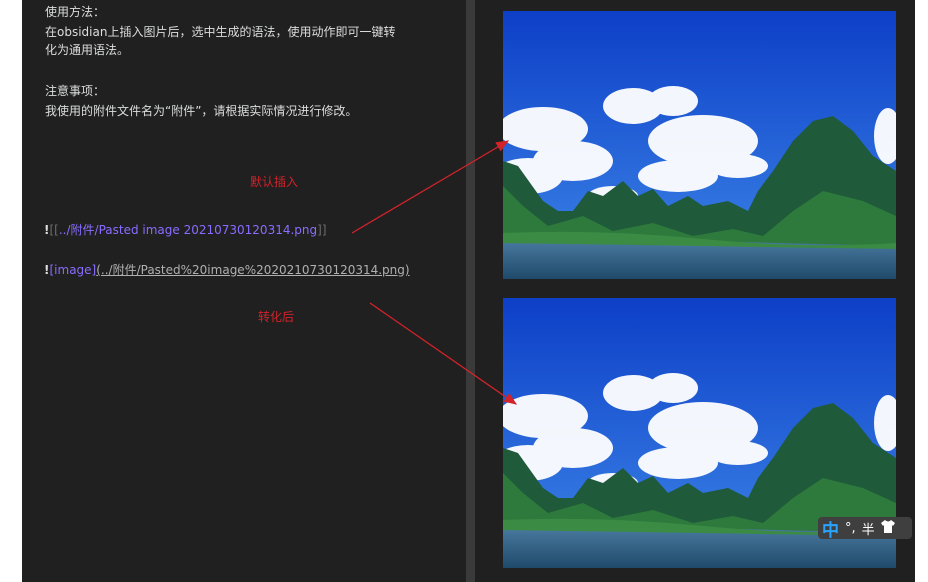 The width and height of the screenshot is (928, 582). I want to click on ime-mode-indicator: 中, so click(830, 528).